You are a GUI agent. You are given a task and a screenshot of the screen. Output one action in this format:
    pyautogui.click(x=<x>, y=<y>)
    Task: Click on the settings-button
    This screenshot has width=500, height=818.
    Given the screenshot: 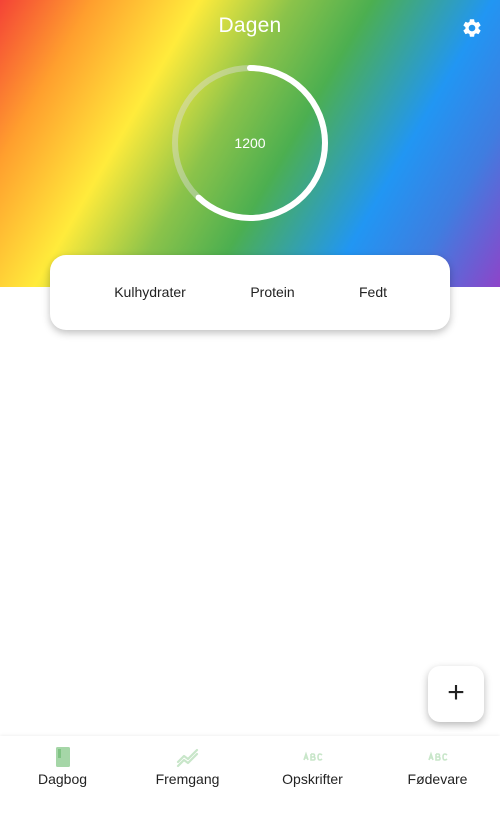 What is the action you would take?
    pyautogui.click(x=472, y=28)
    